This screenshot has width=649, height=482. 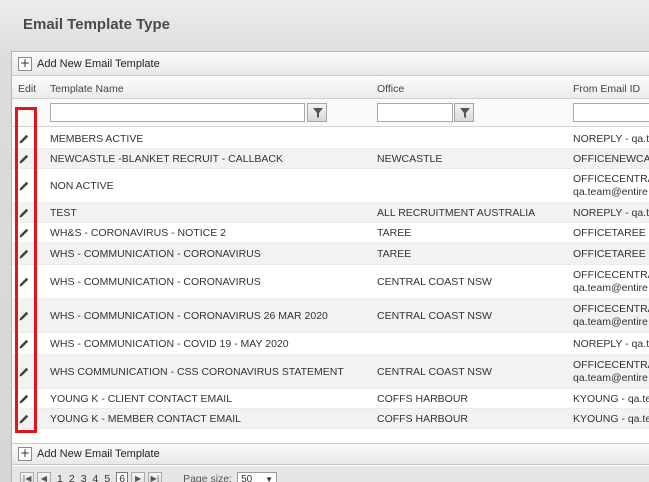 I want to click on template-name-cell: WH&S - CORONAVIRUS - NOTICE 2, so click(x=138, y=233).